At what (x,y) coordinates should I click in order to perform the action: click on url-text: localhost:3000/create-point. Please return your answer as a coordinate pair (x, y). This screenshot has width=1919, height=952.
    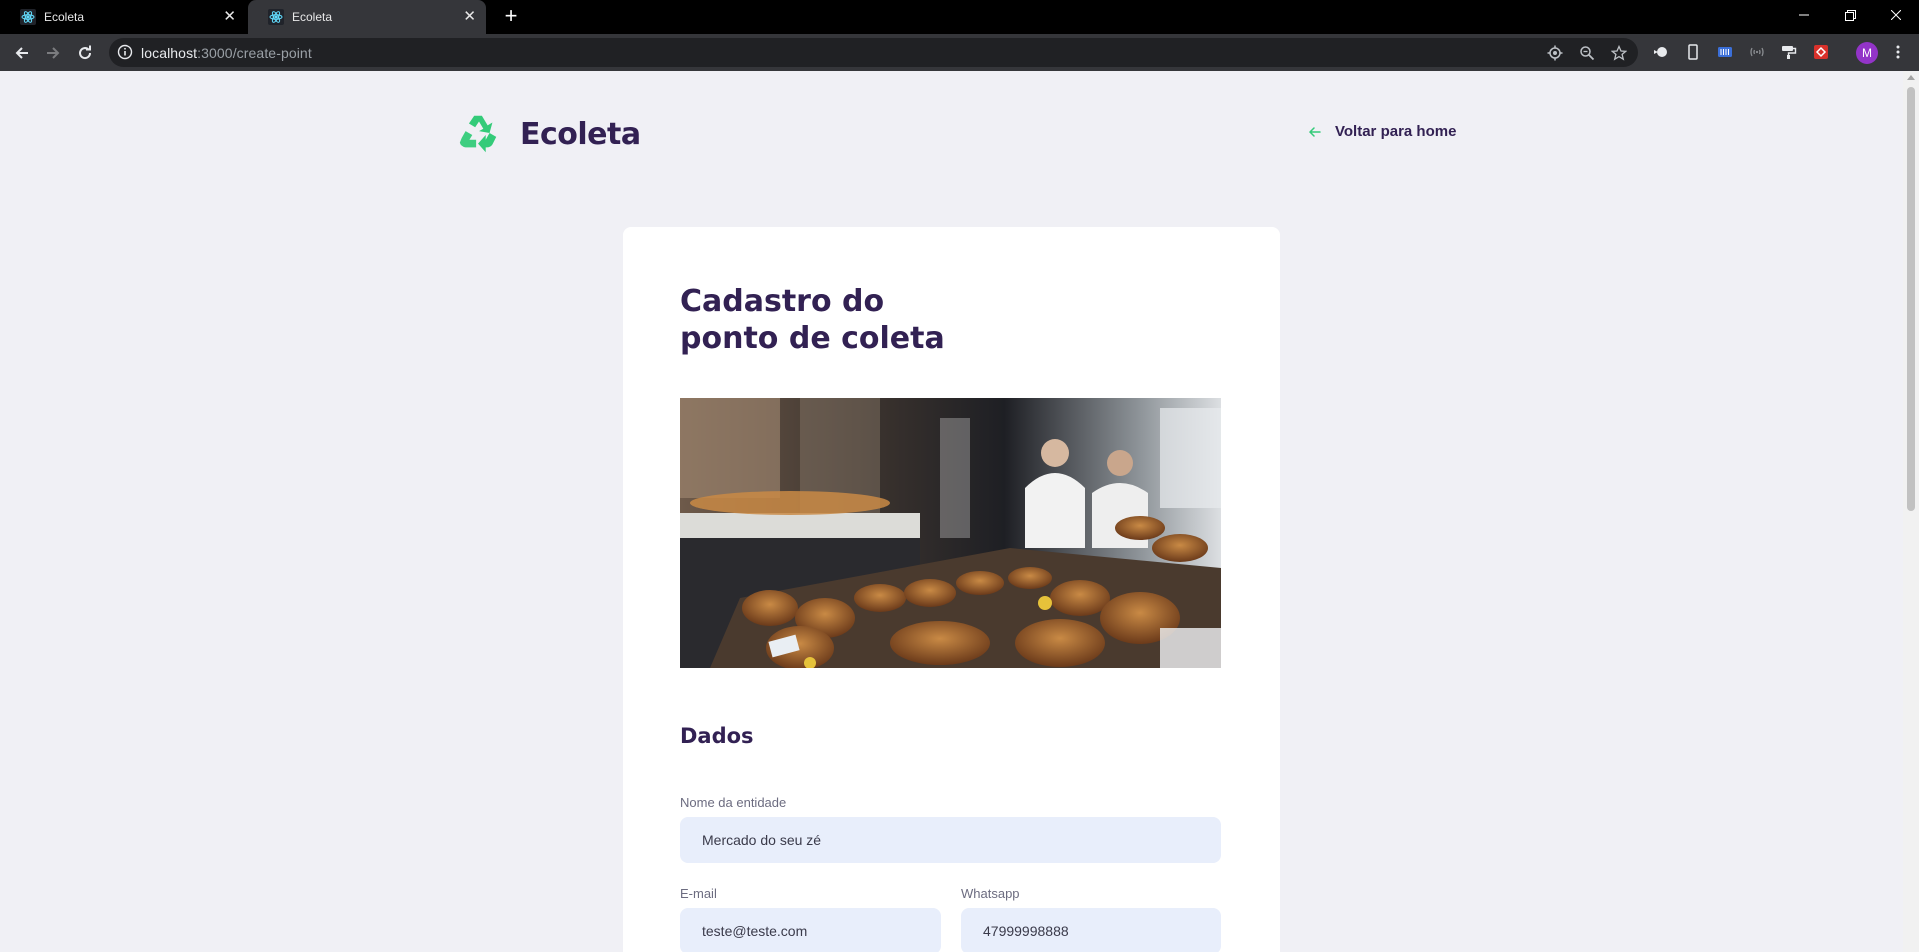
    Looking at the image, I should click on (226, 53).